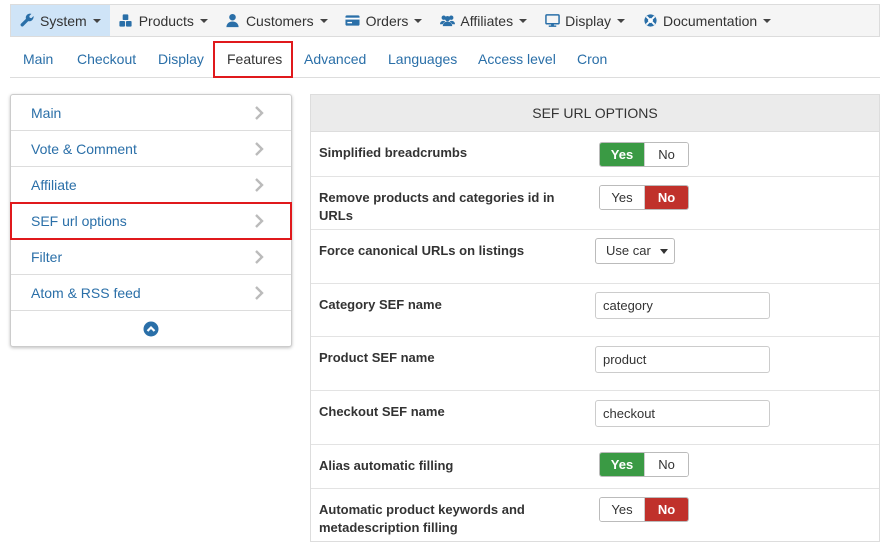 The height and width of the screenshot is (549, 893). Describe the element at coordinates (422, 250) in the screenshot. I see `option-label: Force canonical URLs on listings` at that location.